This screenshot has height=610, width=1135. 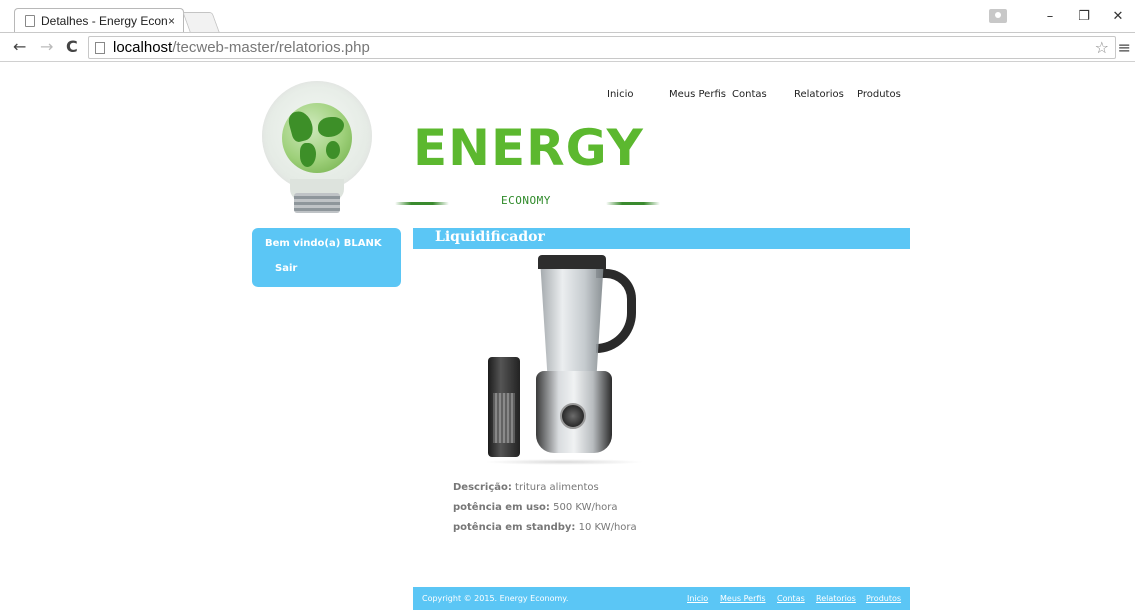 I want to click on minimize-button: –, so click(x=1050, y=16).